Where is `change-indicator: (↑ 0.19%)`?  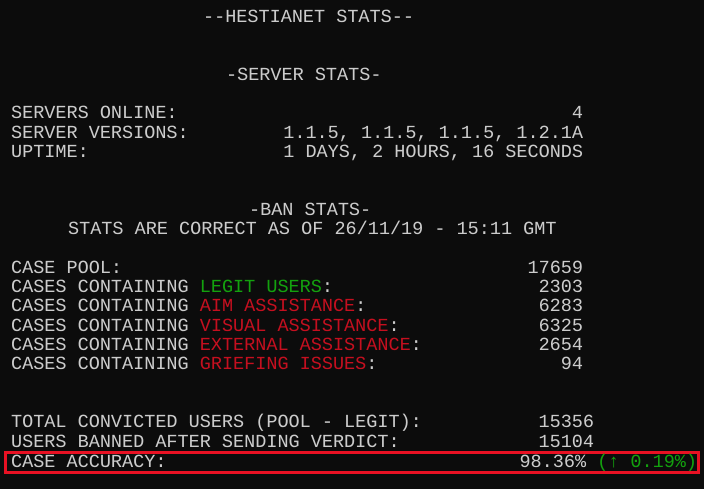
change-indicator: (↑ 0.19%) is located at coordinates (647, 462).